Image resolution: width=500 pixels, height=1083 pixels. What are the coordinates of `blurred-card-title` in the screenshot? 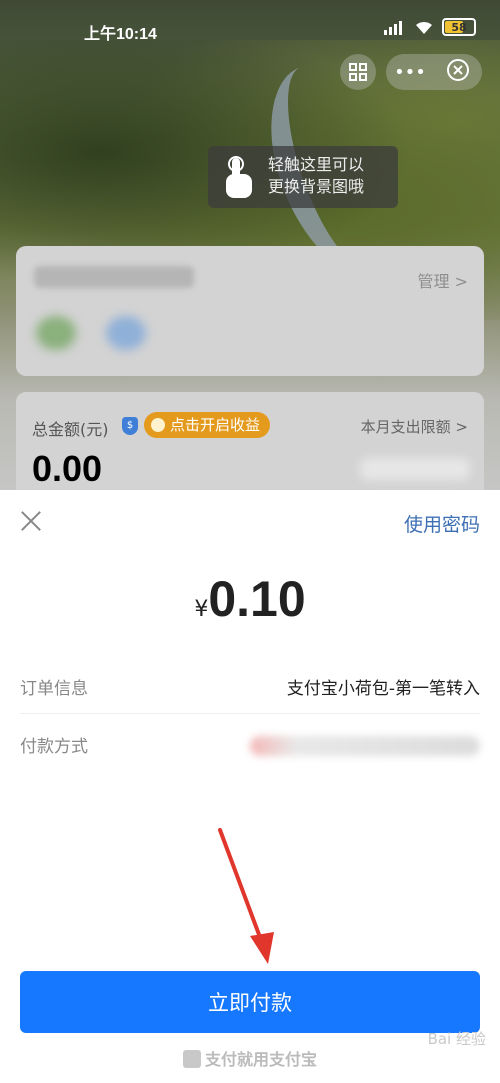 It's located at (114, 277).